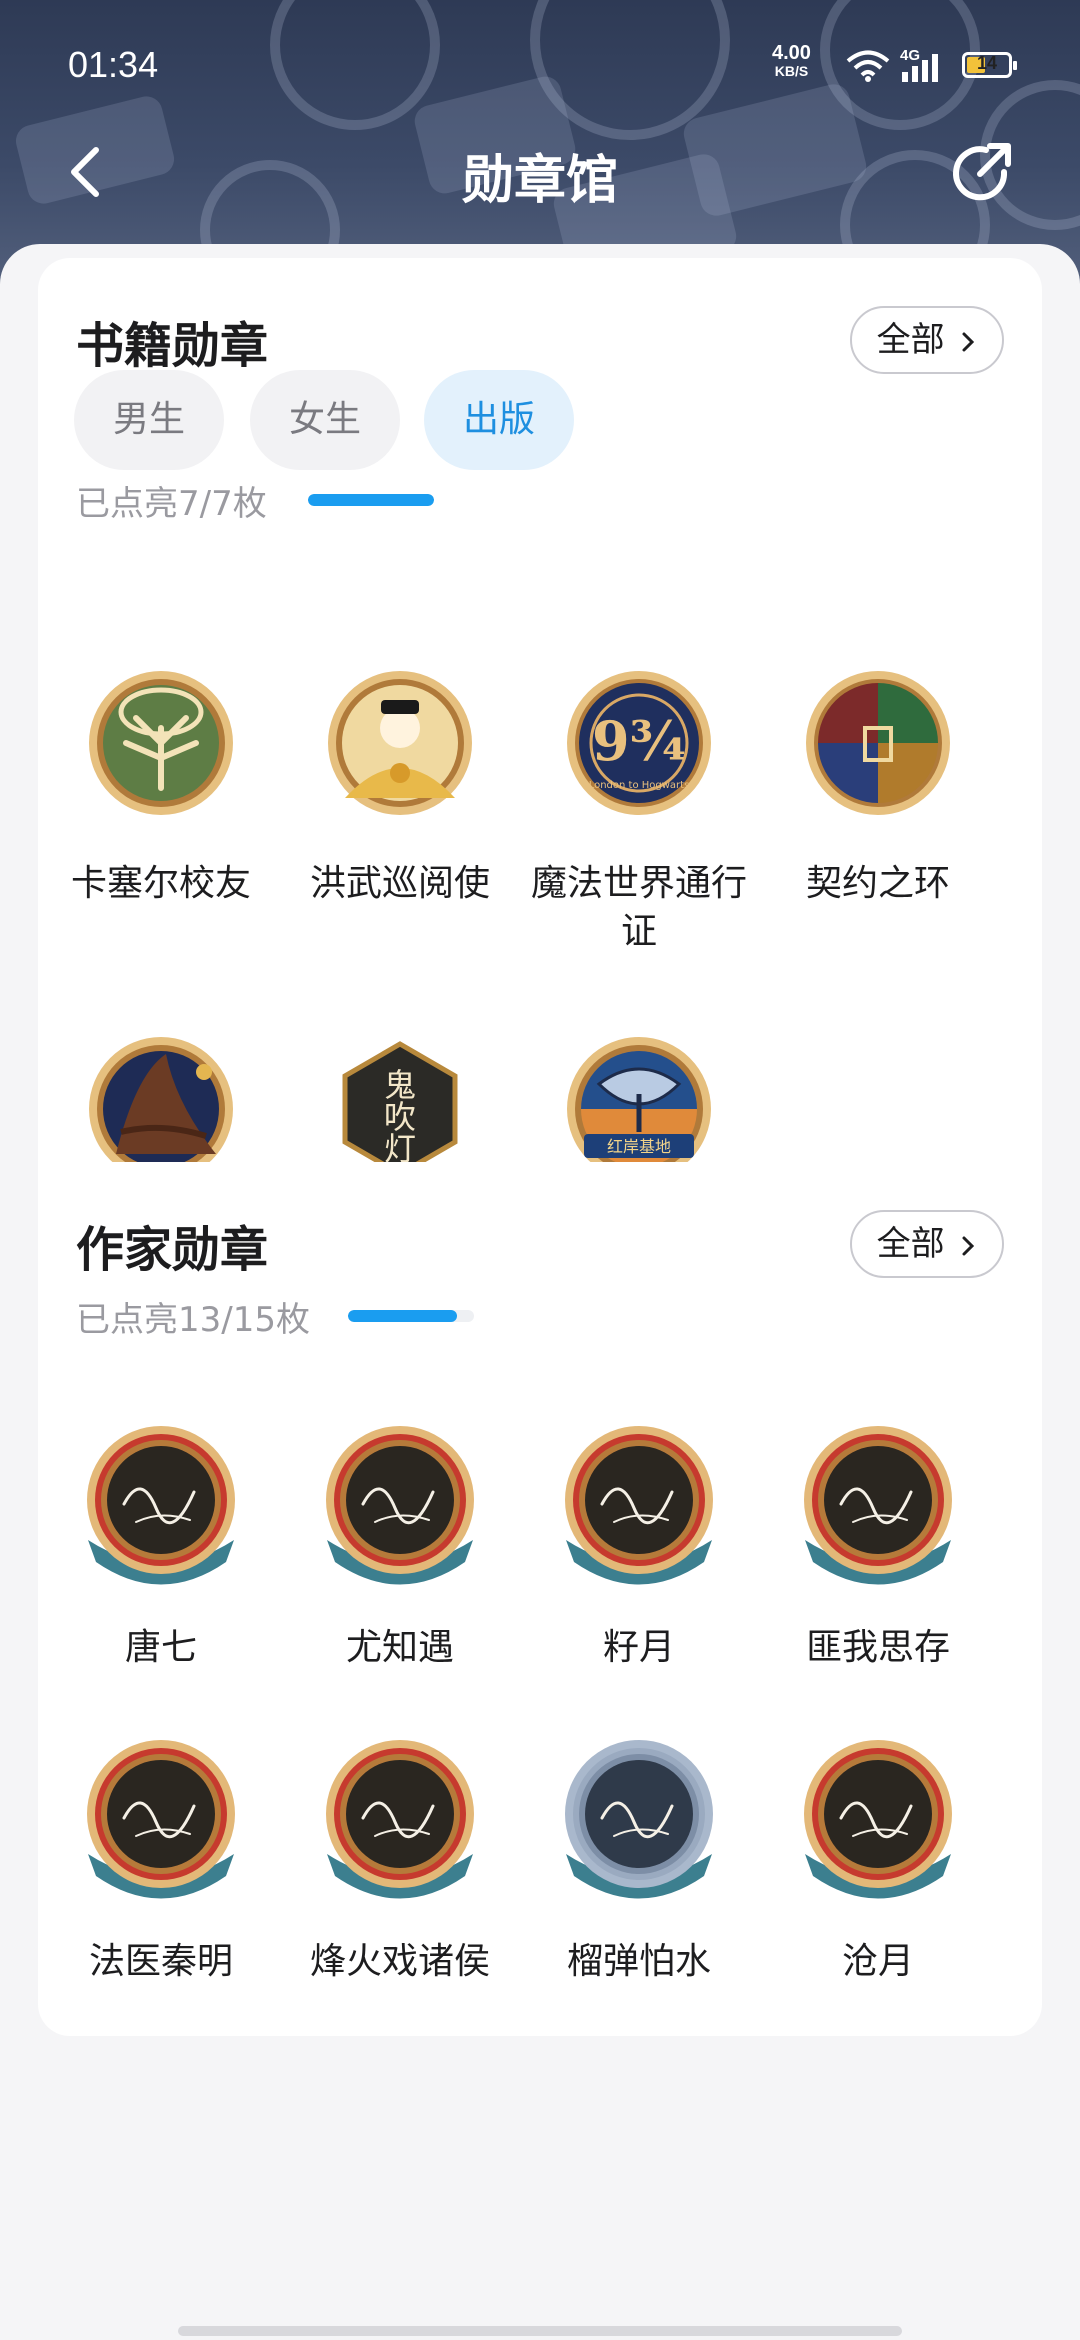 This screenshot has height=2340, width=1080. What do you see at coordinates (638, 1647) in the screenshot?
I see `author-medal-name: 籽月` at bounding box center [638, 1647].